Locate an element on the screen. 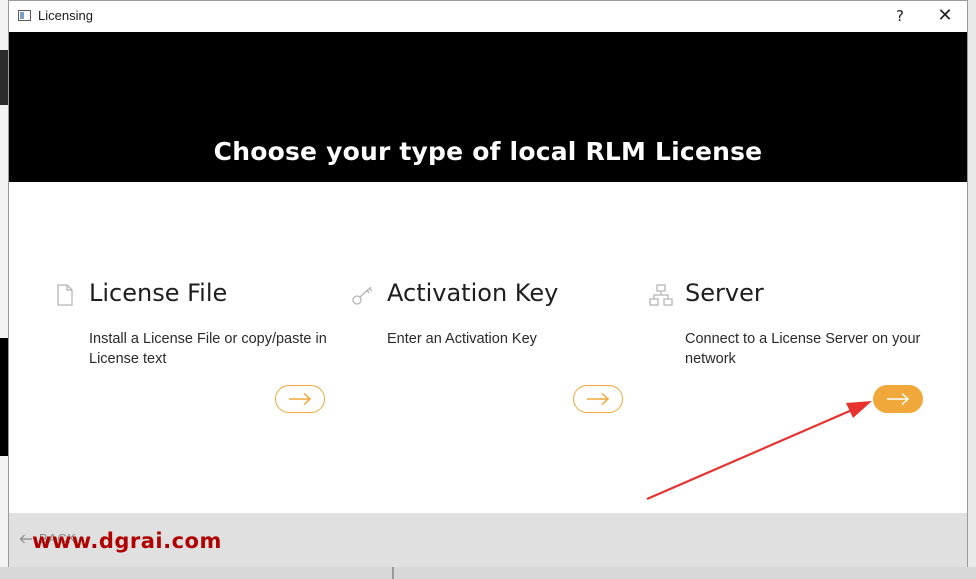 The width and height of the screenshot is (976, 579). background-app is located at coordinates (4, 289).